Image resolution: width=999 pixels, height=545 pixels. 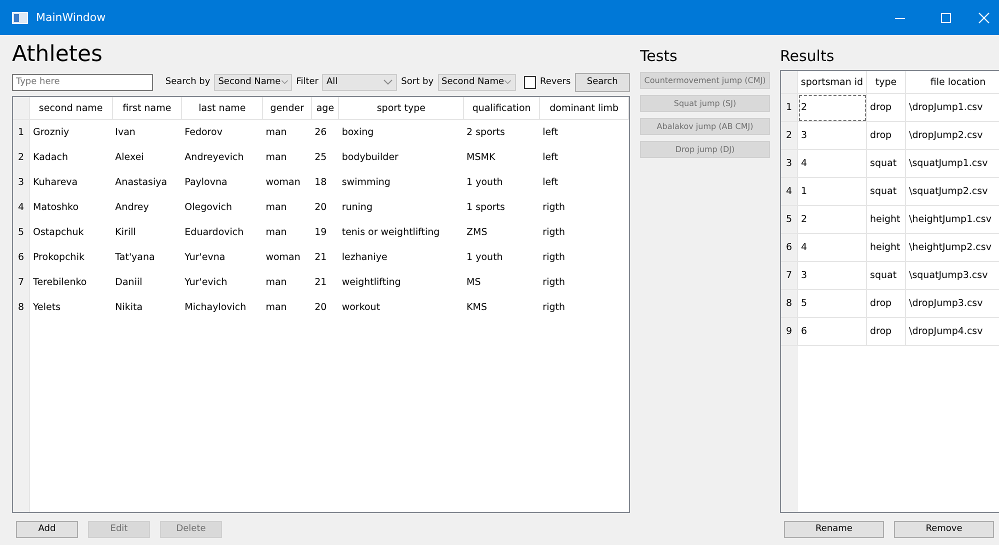 What do you see at coordinates (502, 132) in the screenshot?
I see `table-cell: 2 sports` at bounding box center [502, 132].